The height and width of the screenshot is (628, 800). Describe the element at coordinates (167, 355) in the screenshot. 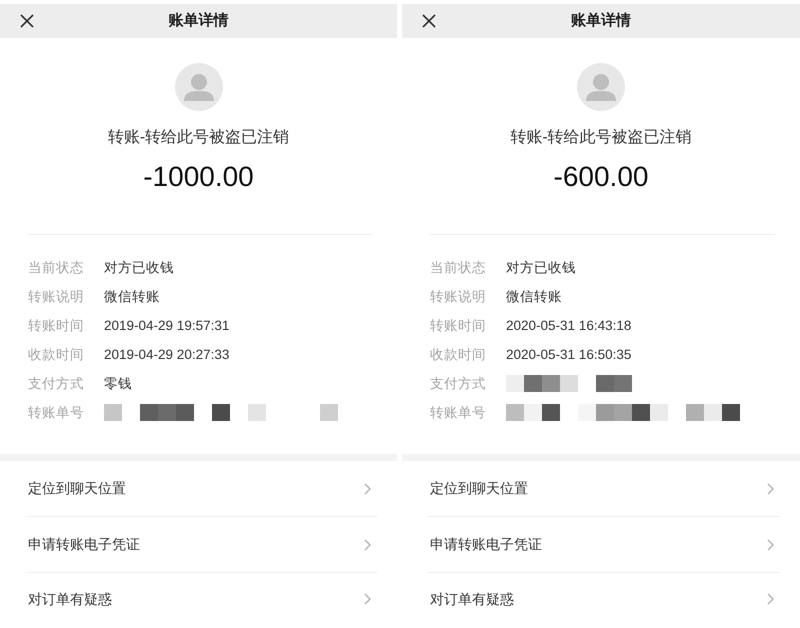

I see `field-value: 2019-04-29 20:27:33` at that location.